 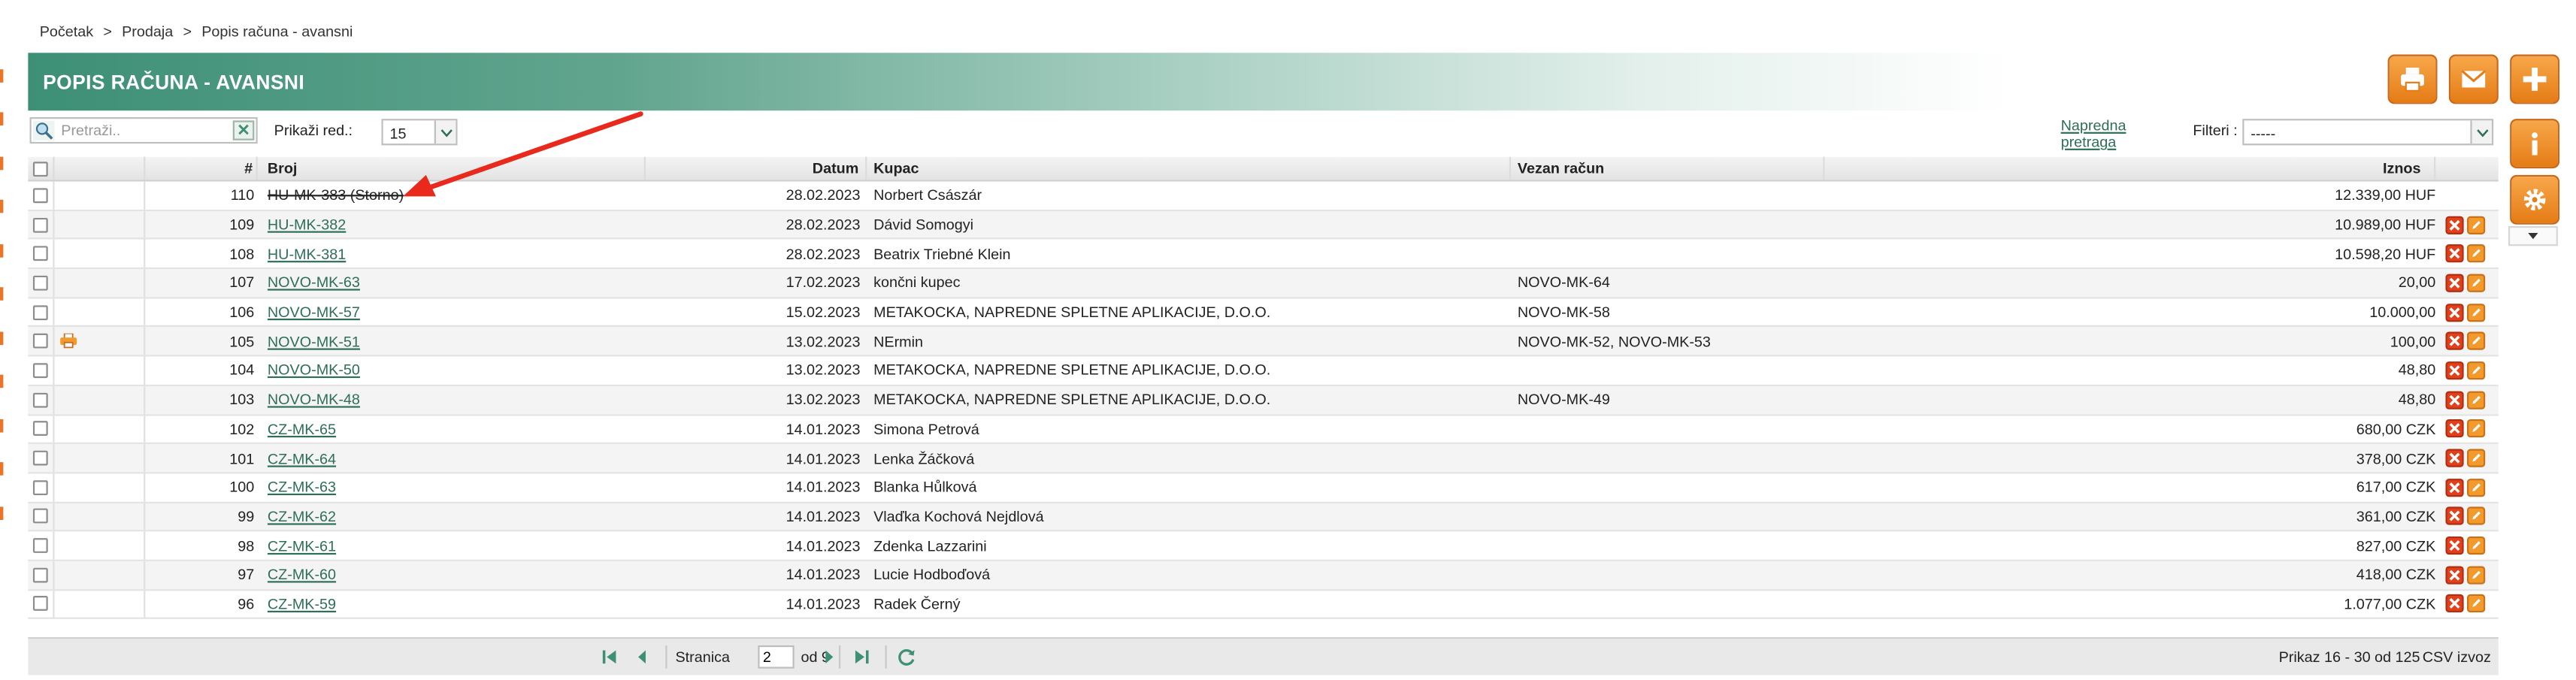 What do you see at coordinates (609, 656) in the screenshot?
I see `first-page-button` at bounding box center [609, 656].